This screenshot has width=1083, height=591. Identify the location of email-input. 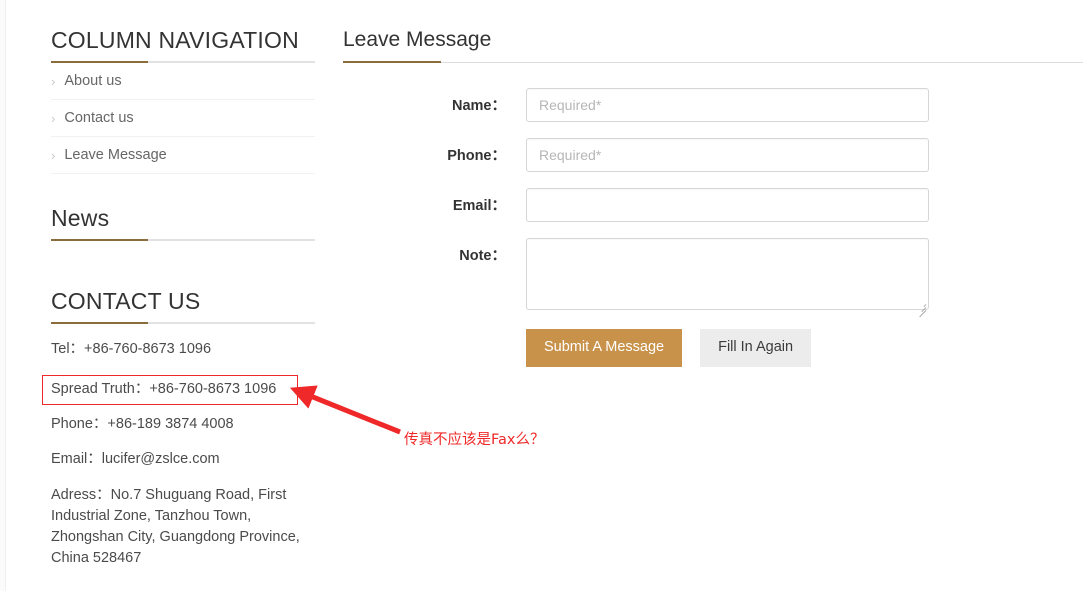
(727, 205).